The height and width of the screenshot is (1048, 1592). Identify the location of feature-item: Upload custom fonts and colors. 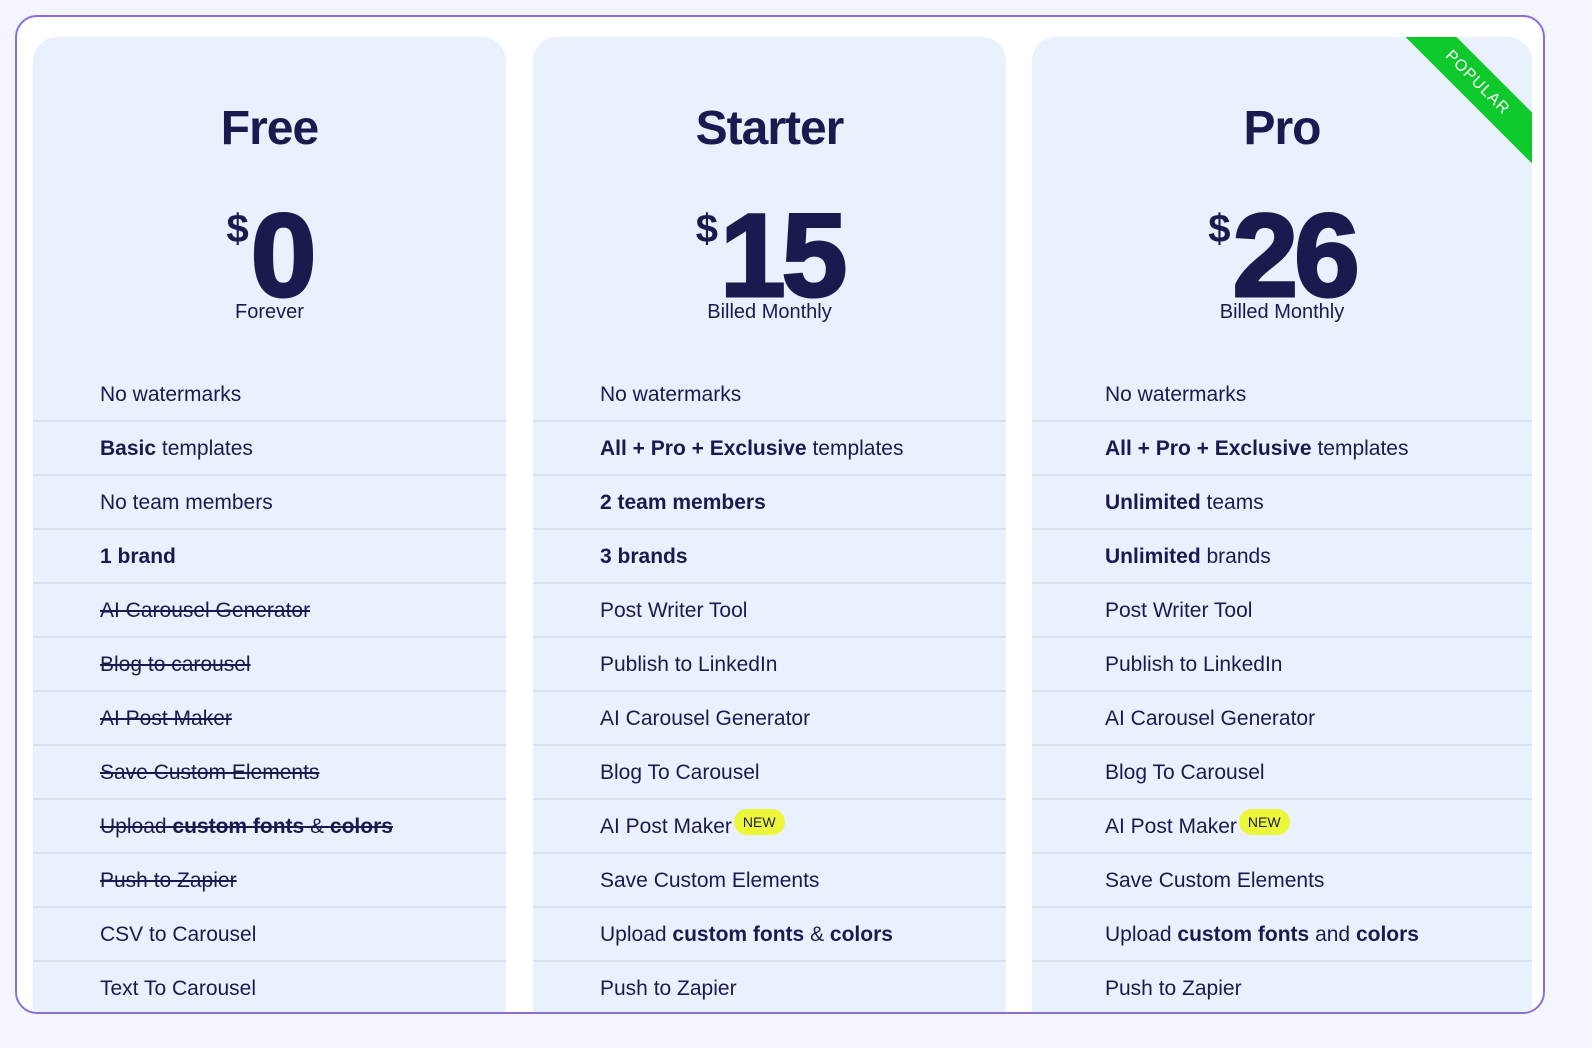
(1282, 935).